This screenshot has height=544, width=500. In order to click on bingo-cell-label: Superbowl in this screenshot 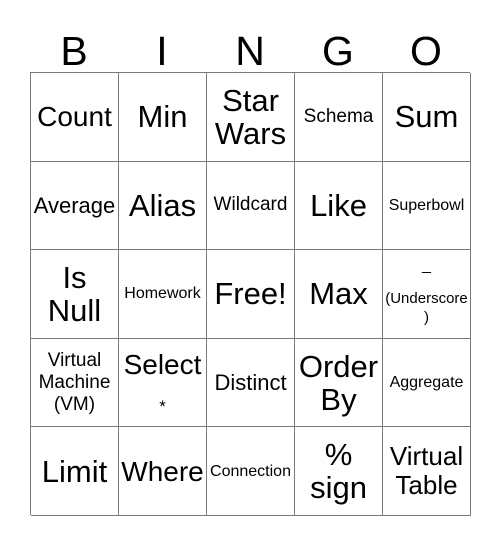, I will do `click(426, 205)`.